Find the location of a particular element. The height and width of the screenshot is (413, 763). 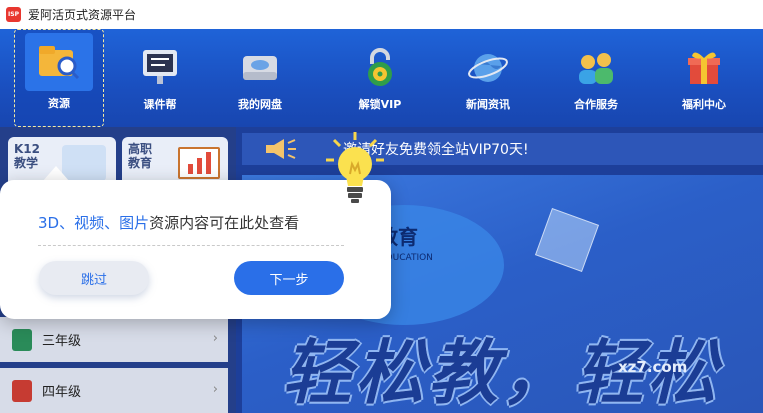

cloud-drive-icon is located at coordinates (260, 68).